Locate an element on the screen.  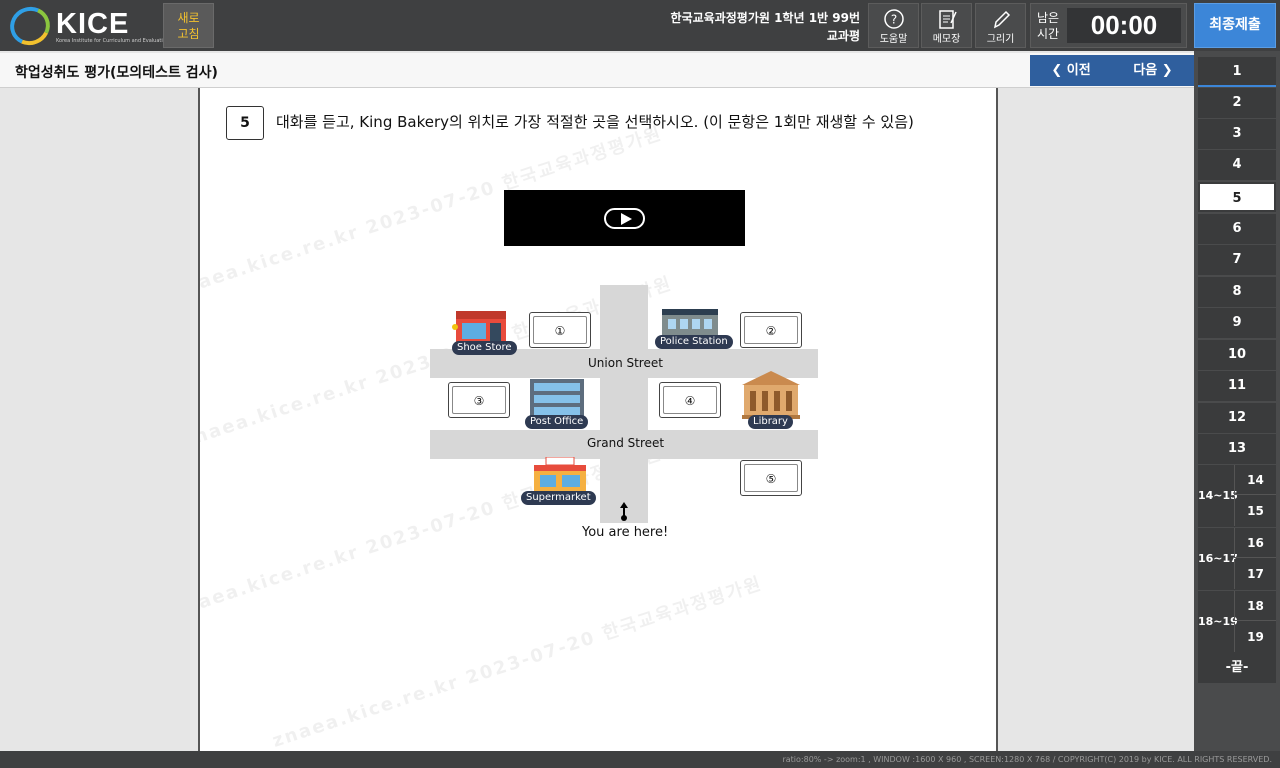
play-icon is located at coordinates (624, 218).